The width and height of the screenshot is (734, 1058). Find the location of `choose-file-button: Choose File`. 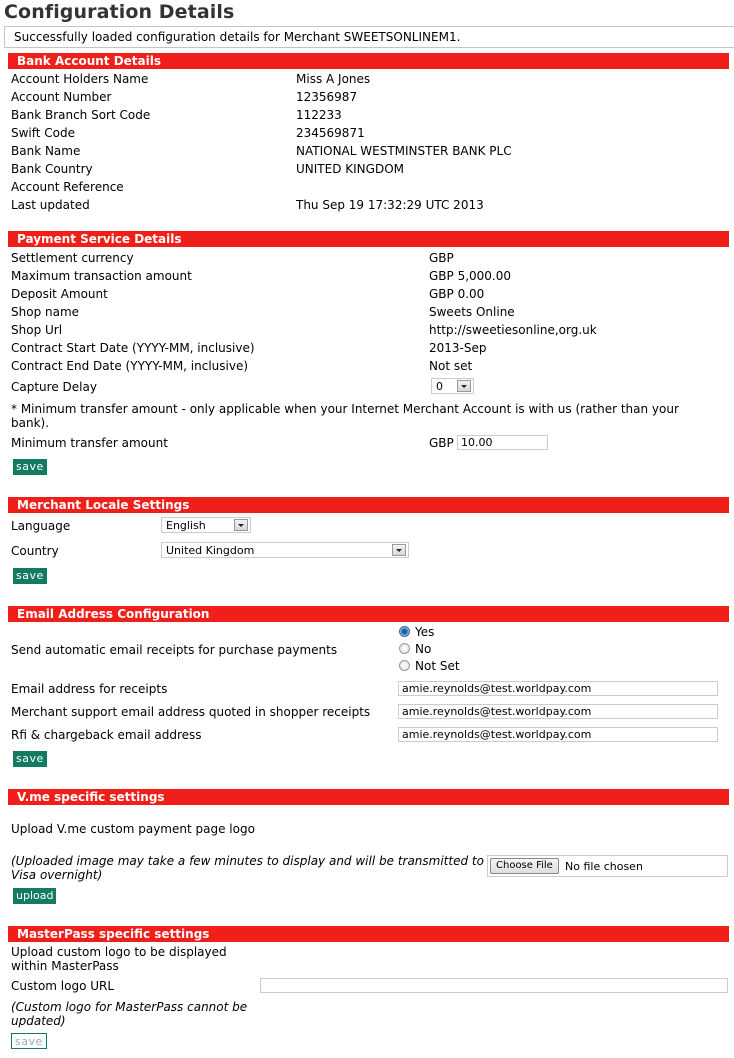

choose-file-button: Choose File is located at coordinates (524, 866).